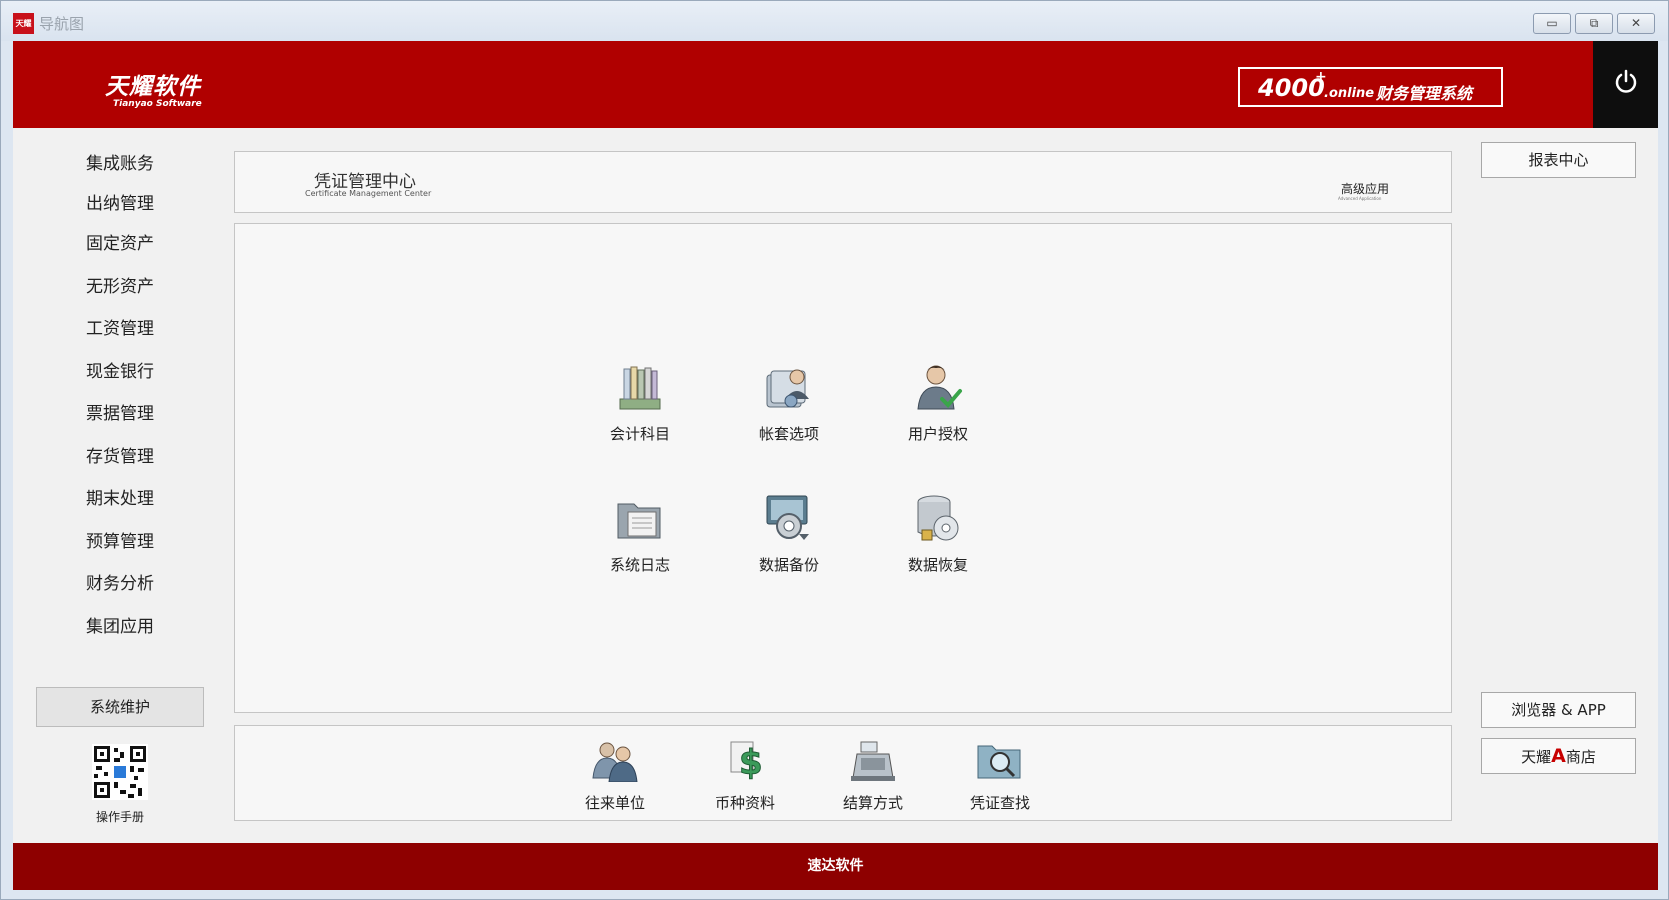 The height and width of the screenshot is (900, 1669). What do you see at coordinates (835, 866) in the screenshot?
I see `footer-bar: 速达软件` at bounding box center [835, 866].